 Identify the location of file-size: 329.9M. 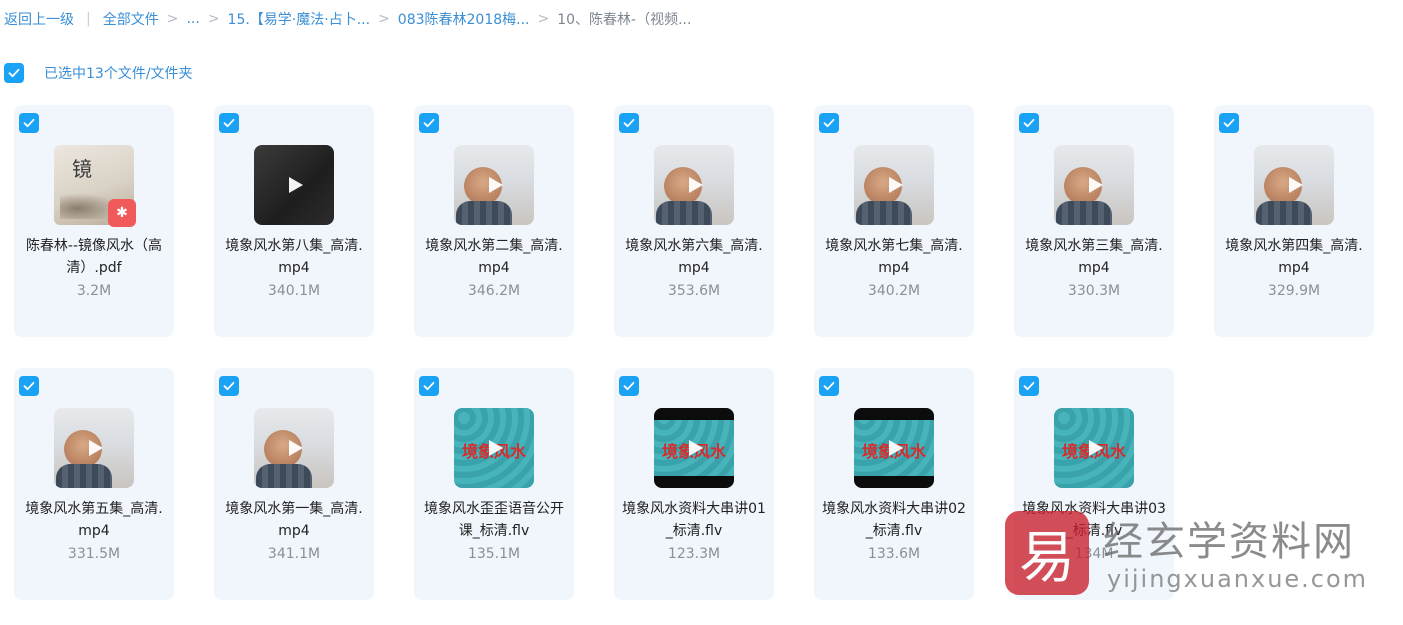
(1294, 291).